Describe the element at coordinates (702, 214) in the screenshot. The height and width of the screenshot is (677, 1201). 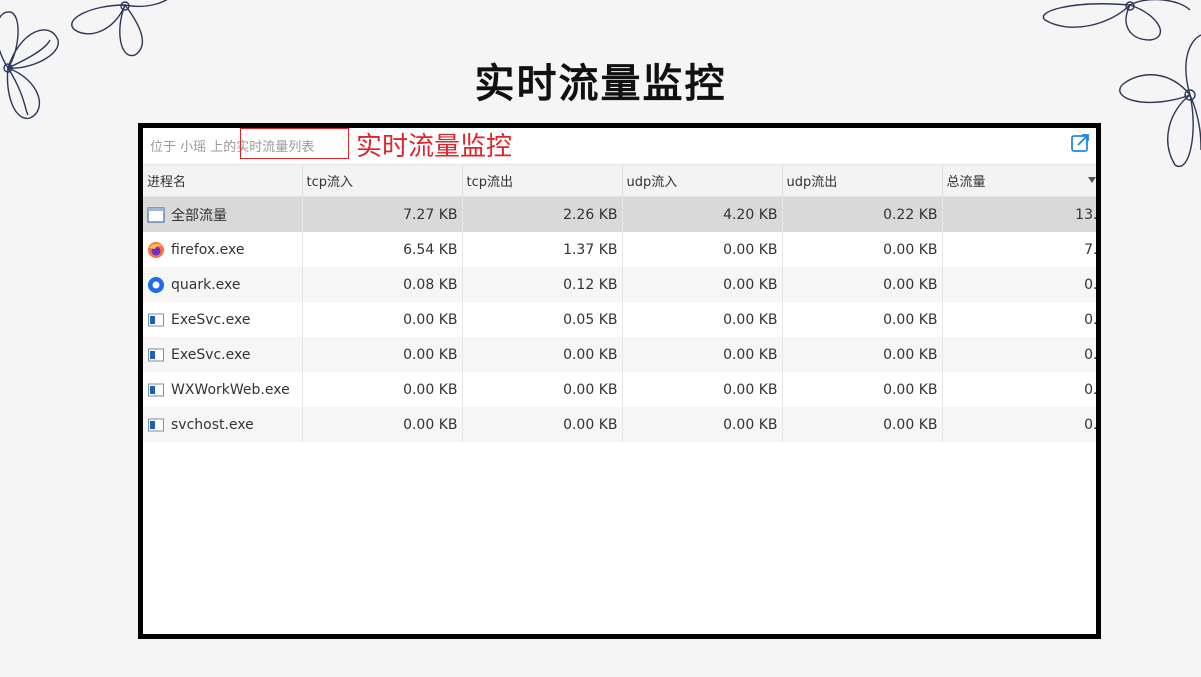
I see `udp-in-cell: 4.20 KB` at that location.